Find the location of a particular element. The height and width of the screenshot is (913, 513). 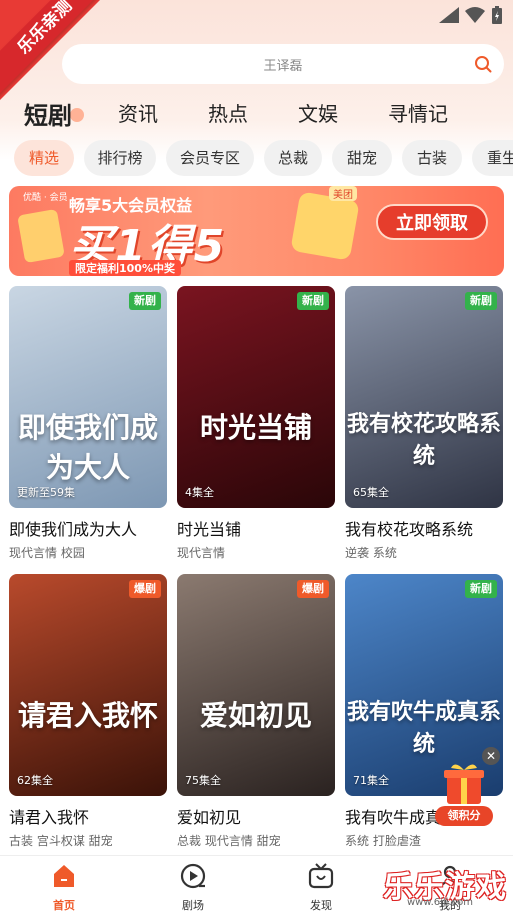

watermark-url: www.6jll.com is located at coordinates (439, 902).